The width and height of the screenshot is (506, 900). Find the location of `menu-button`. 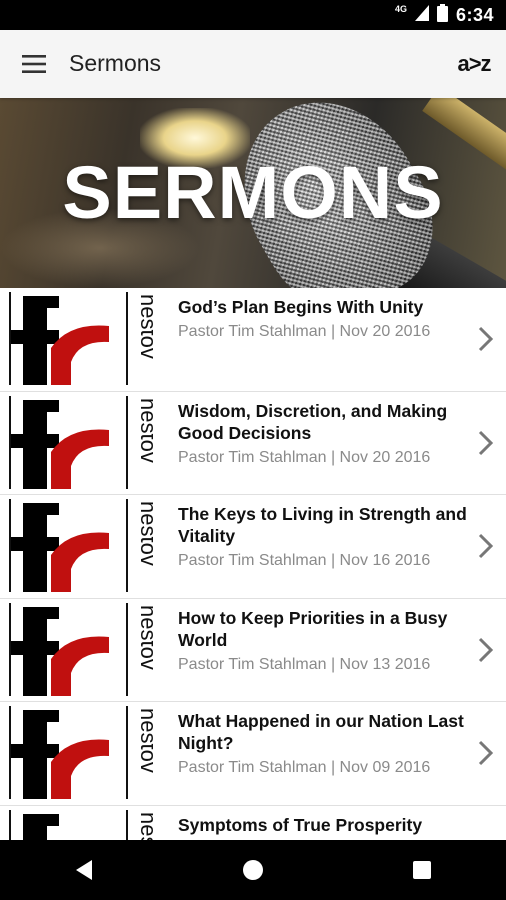

menu-button is located at coordinates (34, 64).